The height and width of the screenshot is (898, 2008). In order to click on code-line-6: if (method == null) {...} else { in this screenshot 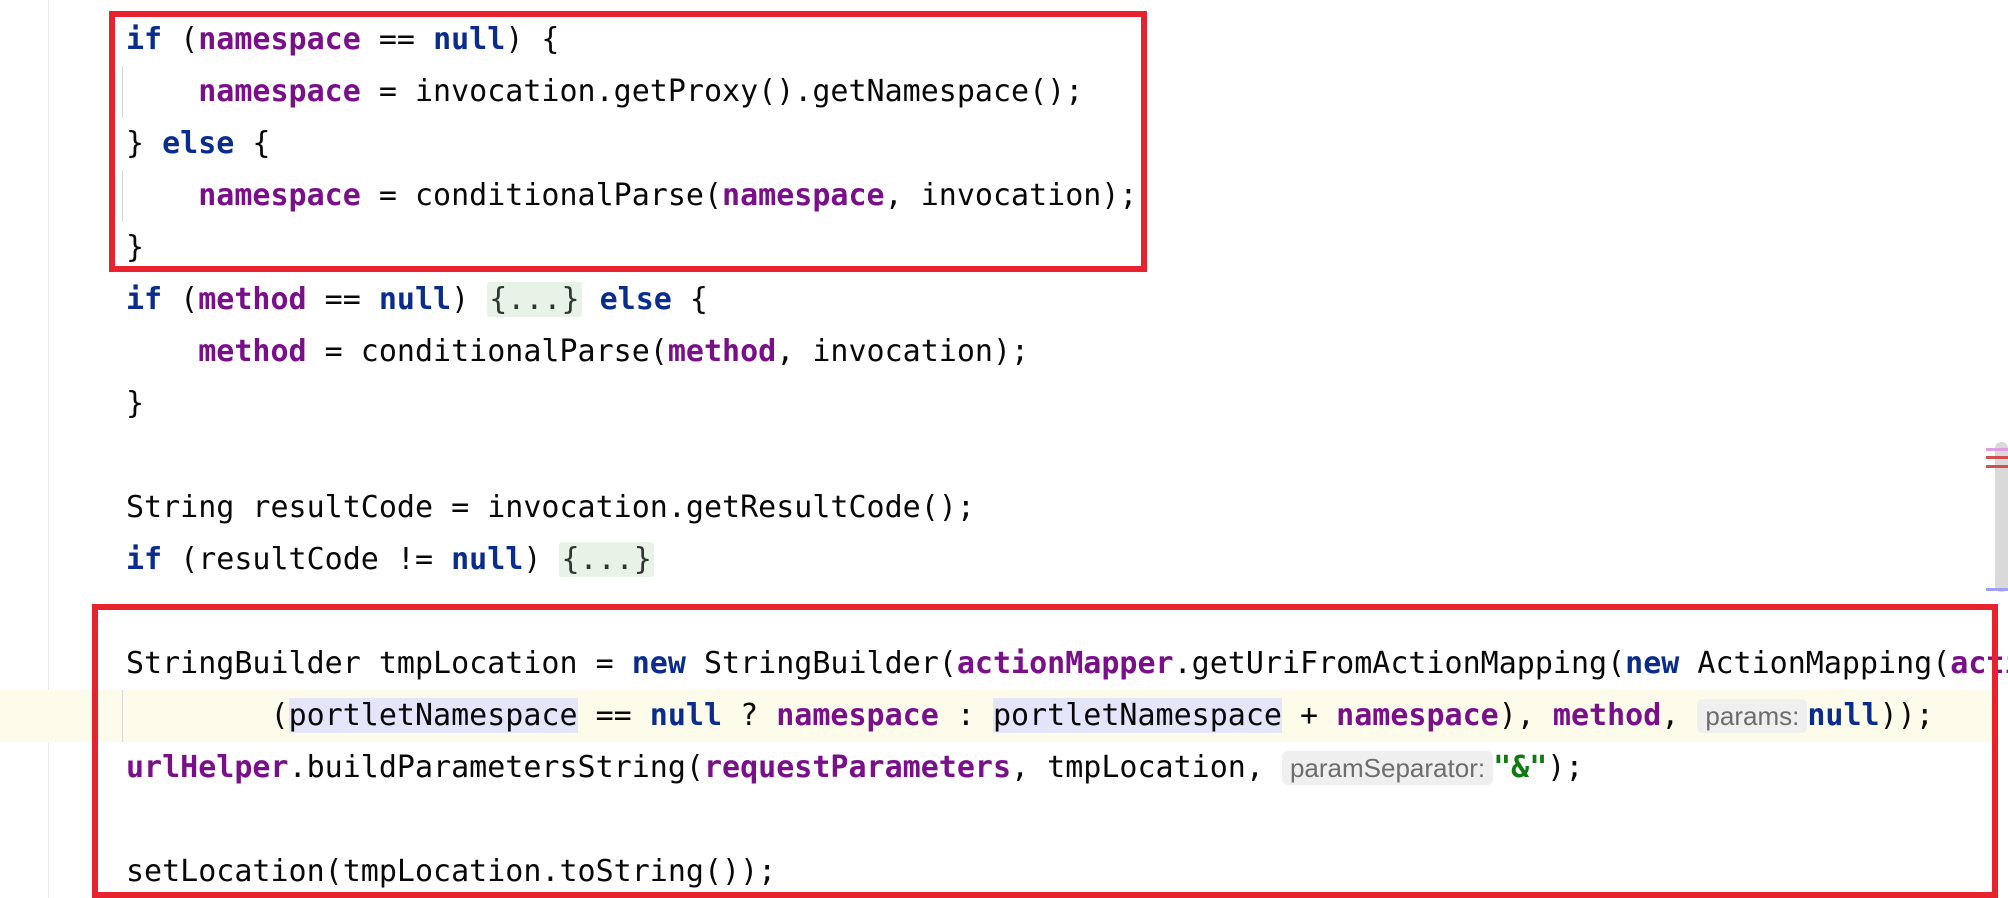, I will do `click(417, 300)`.